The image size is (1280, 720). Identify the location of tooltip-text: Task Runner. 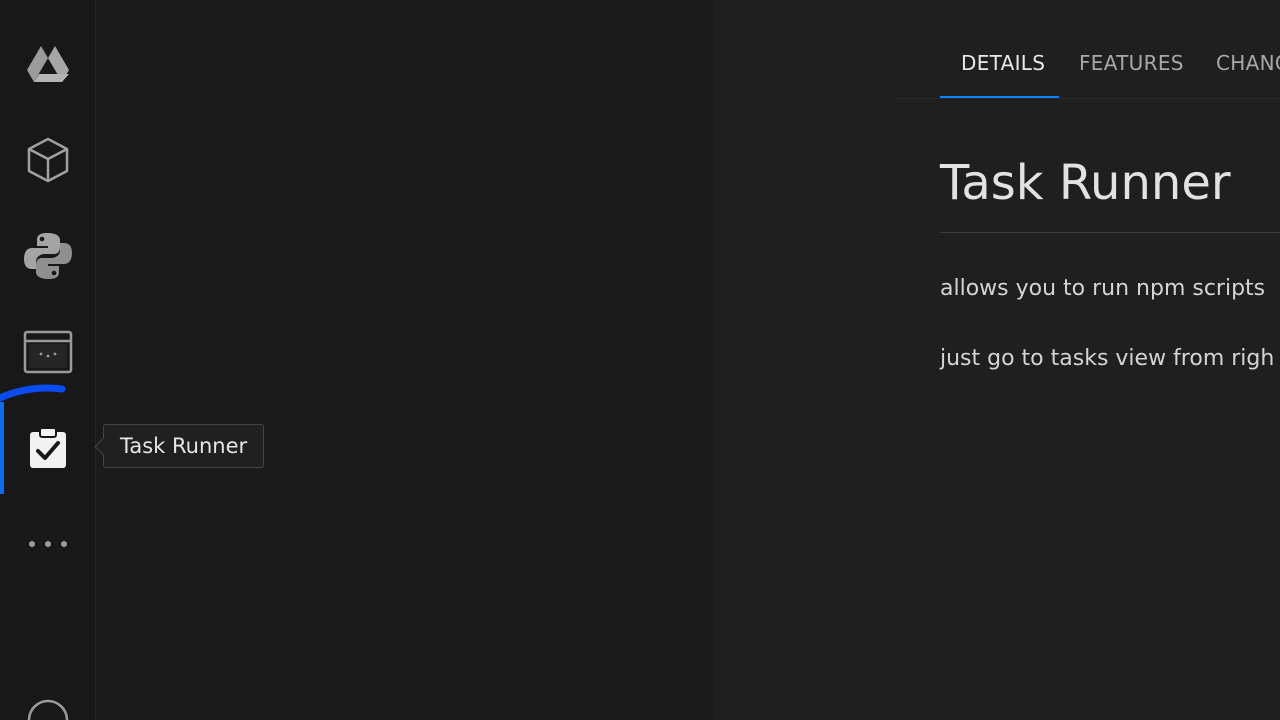
(184, 446).